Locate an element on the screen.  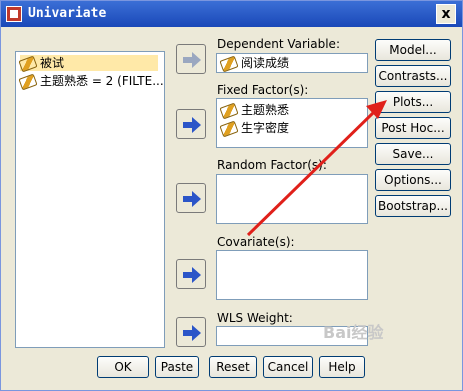
annotation-arrow-line is located at coordinates (310, 174).